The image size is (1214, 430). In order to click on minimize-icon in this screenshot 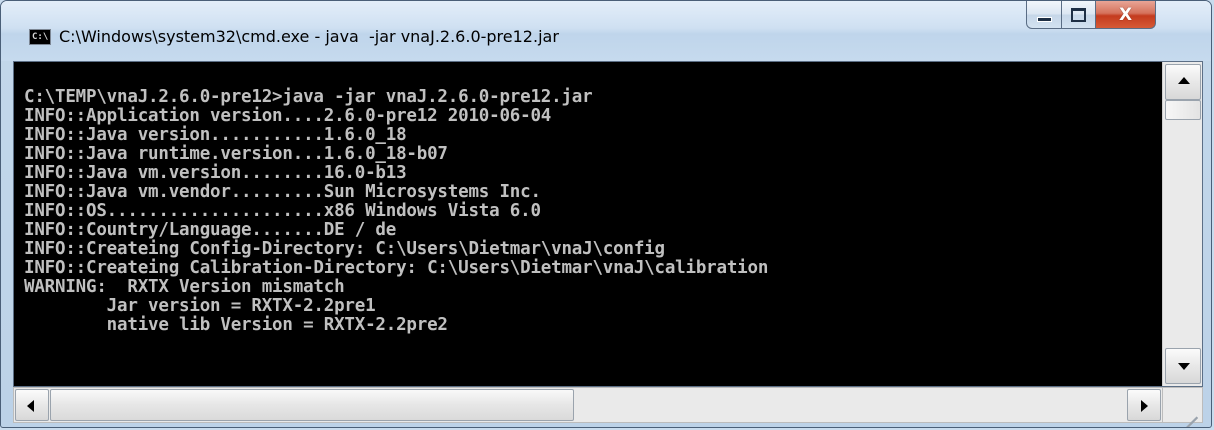, I will do `click(1044, 19)`.